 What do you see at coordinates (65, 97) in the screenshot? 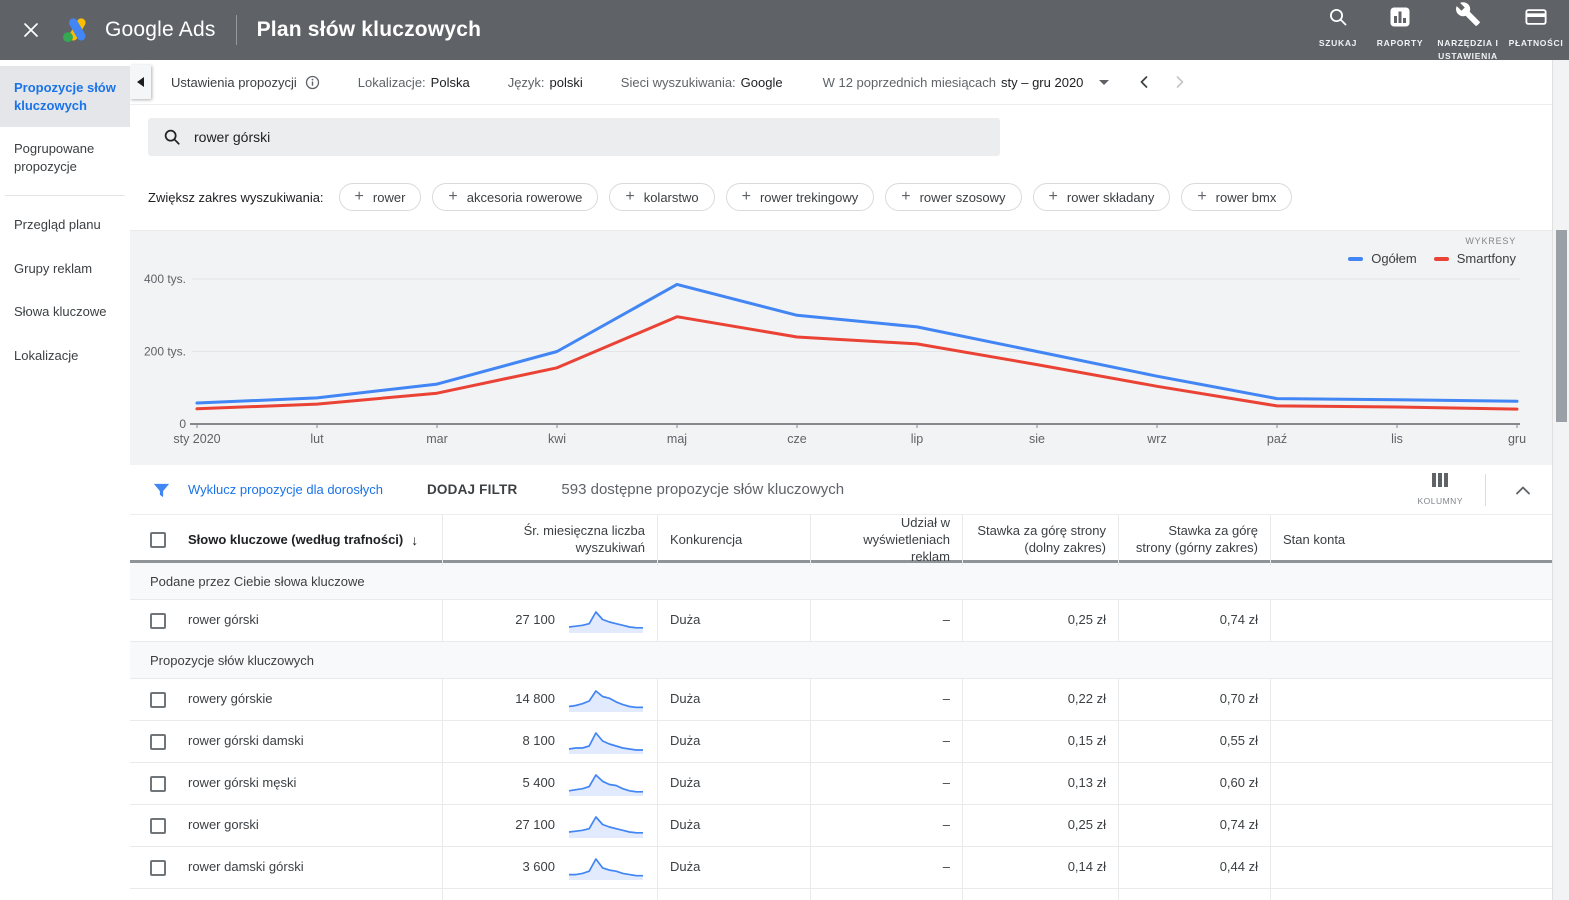
I see `sidebar-item: Propozycje słów kluczowych` at bounding box center [65, 97].